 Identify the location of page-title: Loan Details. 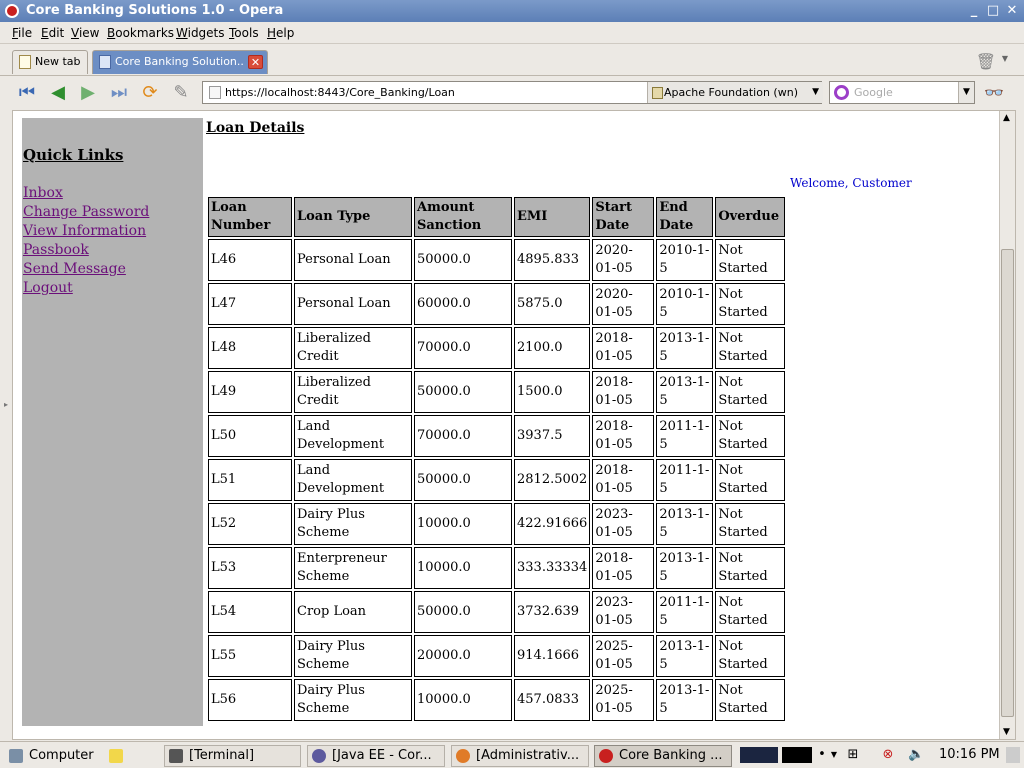
(255, 128).